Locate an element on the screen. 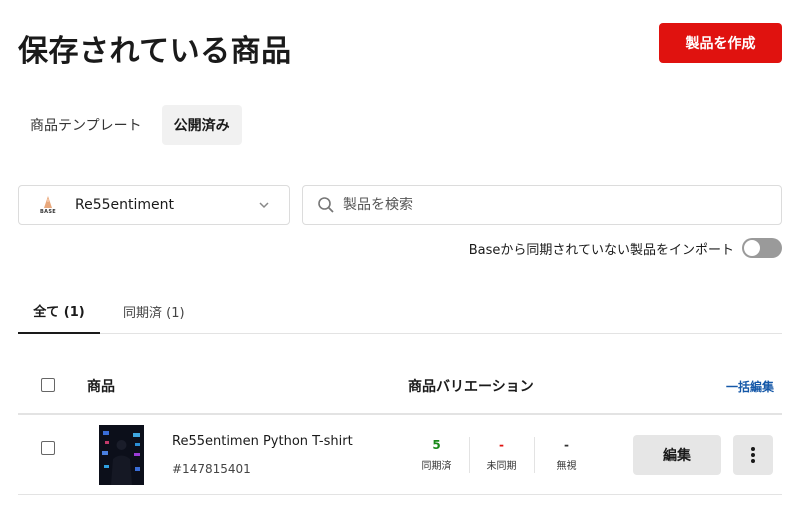 The image size is (798, 530). tab-synced: 同期済 (1) is located at coordinates (154, 311).